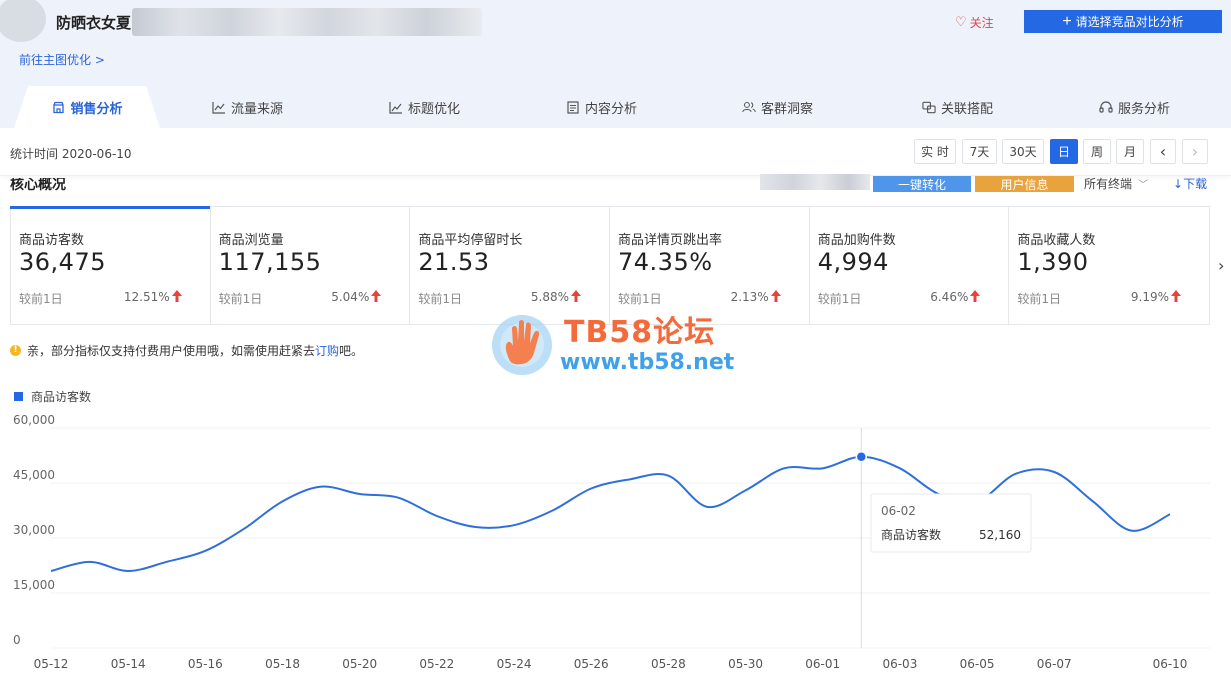  I want to click on tooltip-value: 52,160, so click(1000, 535).